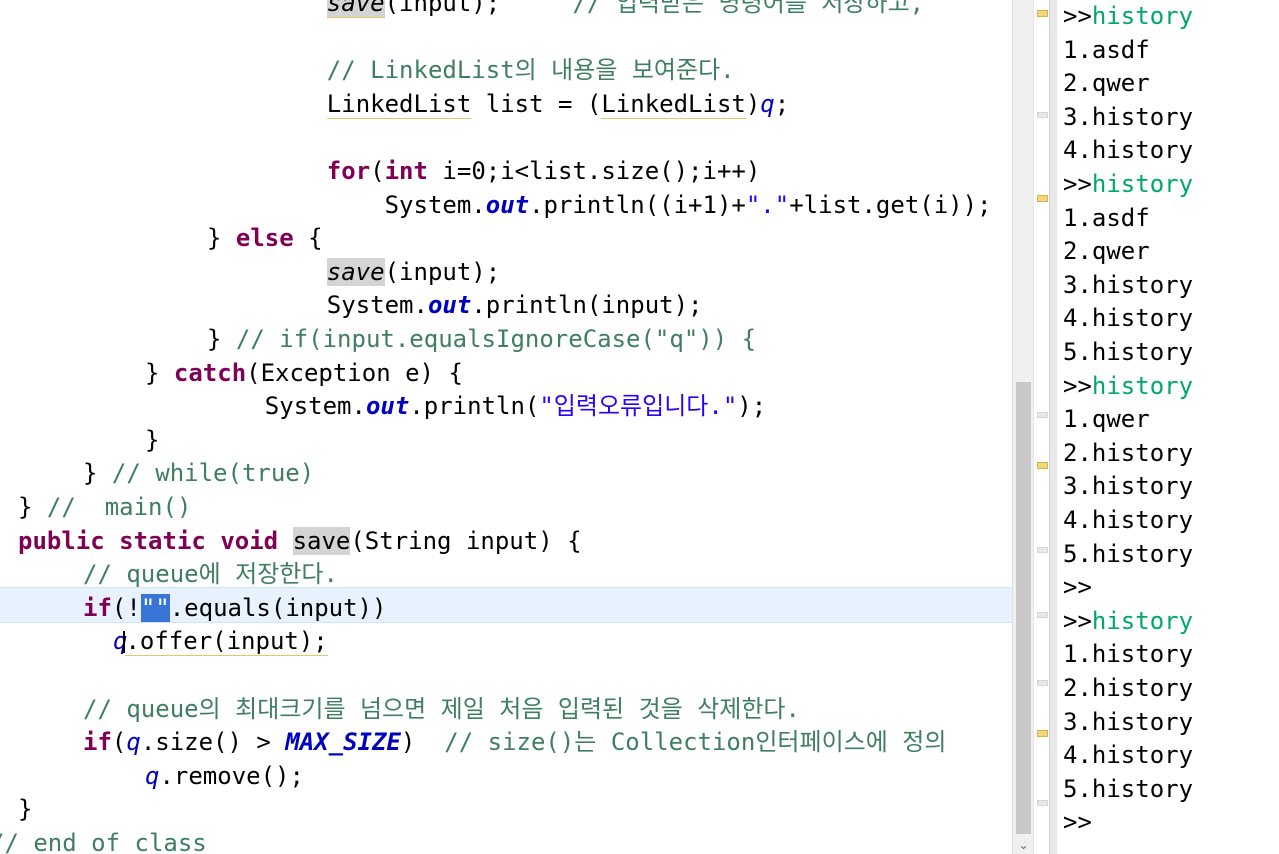 The height and width of the screenshot is (854, 1279). Describe the element at coordinates (441, 710) in the screenshot. I see `code-line: // queue의 최대크기를 넘으면 제일 처음 입력된 것을 삭제한다.` at that location.